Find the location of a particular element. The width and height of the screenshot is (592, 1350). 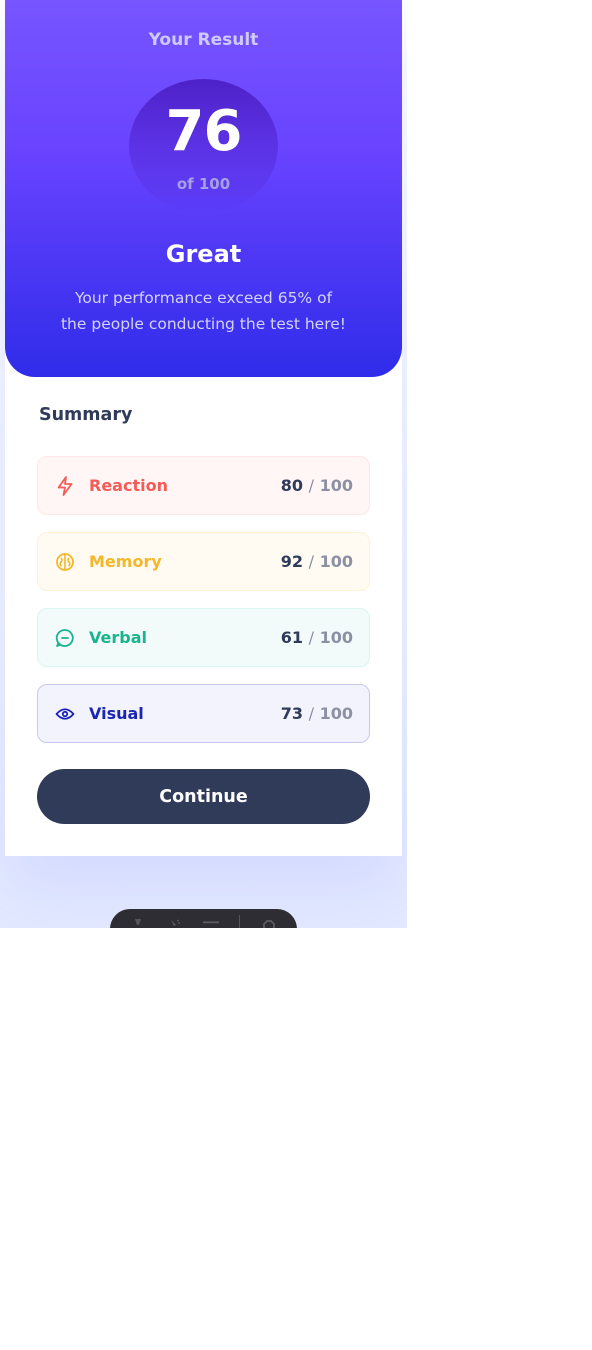

summary-item-score: 73 / 100 is located at coordinates (316, 713).